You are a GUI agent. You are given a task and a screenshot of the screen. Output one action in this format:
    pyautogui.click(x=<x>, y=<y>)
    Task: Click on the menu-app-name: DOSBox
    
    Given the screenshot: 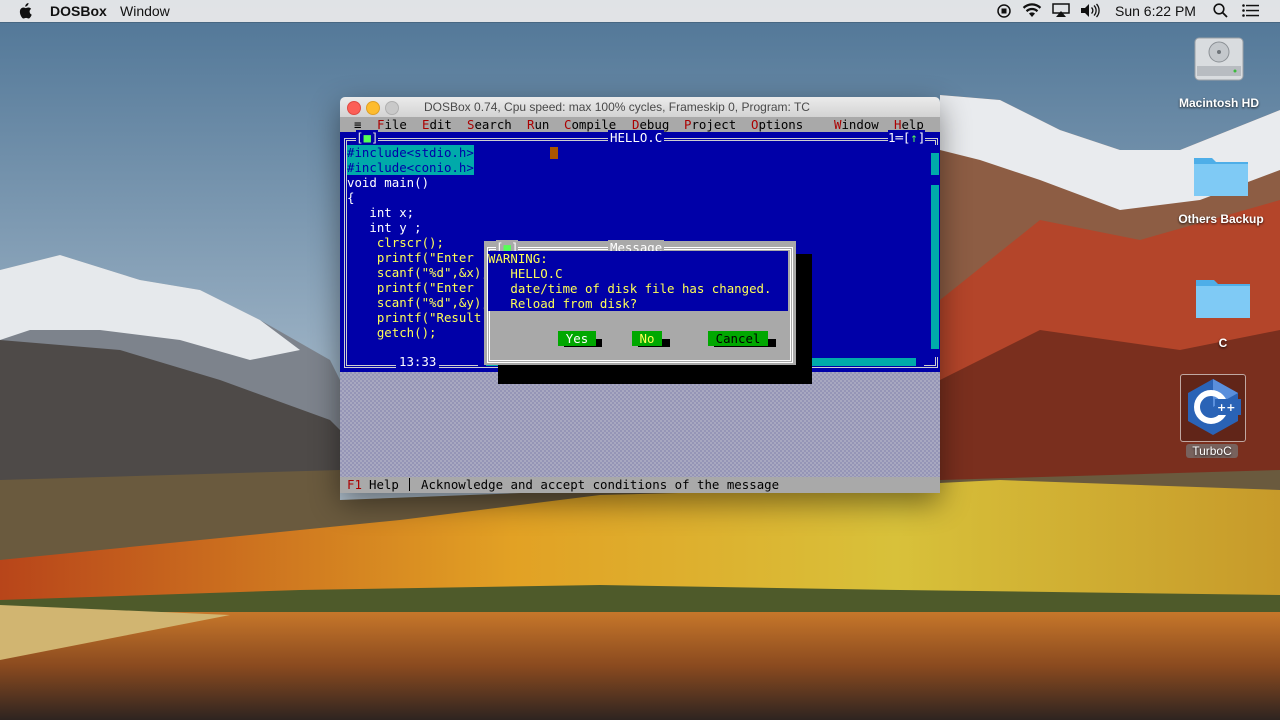 What is the action you would take?
    pyautogui.click(x=78, y=11)
    